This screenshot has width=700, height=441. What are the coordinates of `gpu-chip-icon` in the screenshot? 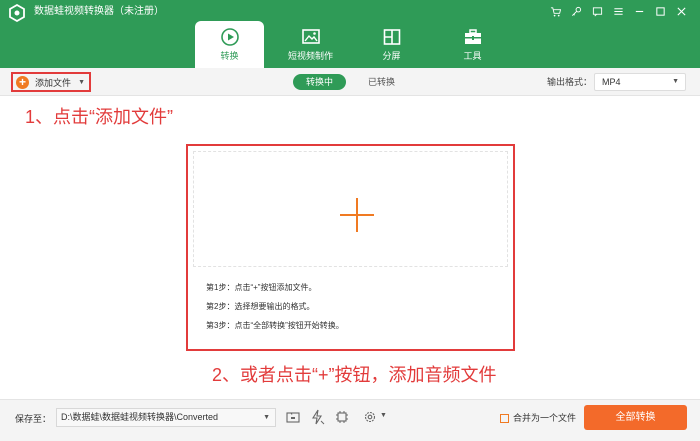 It's located at (342, 417).